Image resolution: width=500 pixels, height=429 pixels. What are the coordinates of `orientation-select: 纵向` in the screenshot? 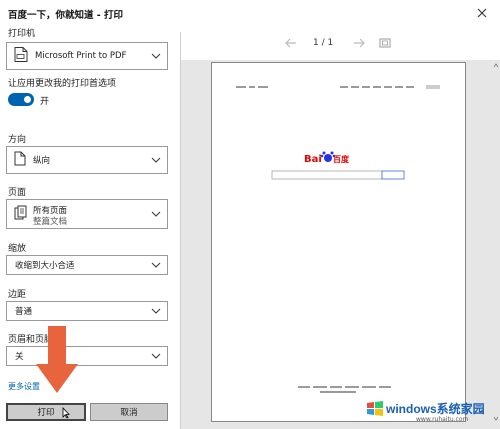 It's located at (87, 160).